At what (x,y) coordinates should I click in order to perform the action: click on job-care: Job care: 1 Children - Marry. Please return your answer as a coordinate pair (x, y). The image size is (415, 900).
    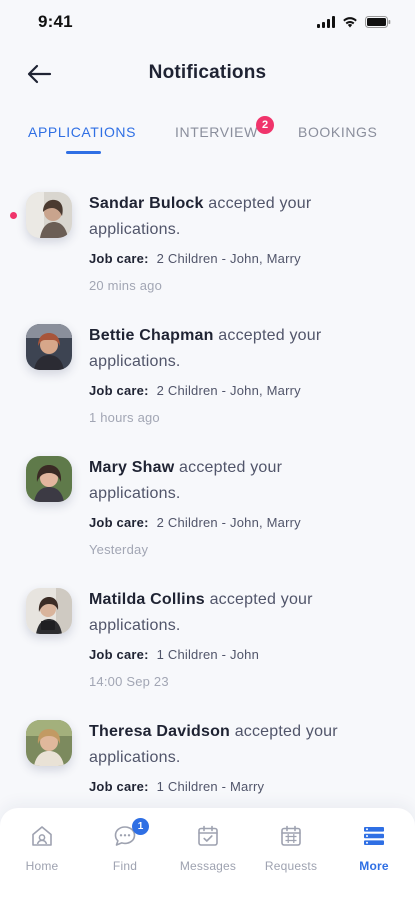
    Looking at the image, I should click on (176, 786).